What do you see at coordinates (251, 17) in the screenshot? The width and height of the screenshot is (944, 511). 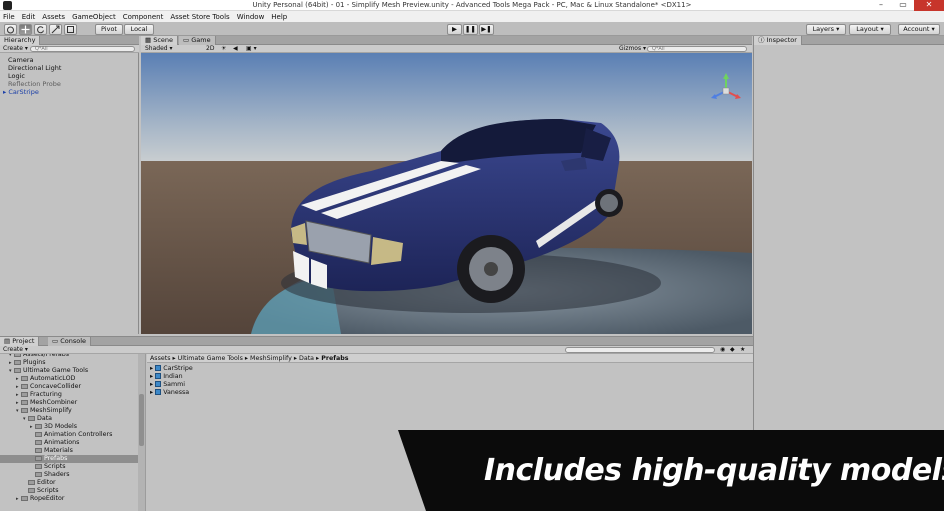 I see `menu-window: Window` at bounding box center [251, 17].